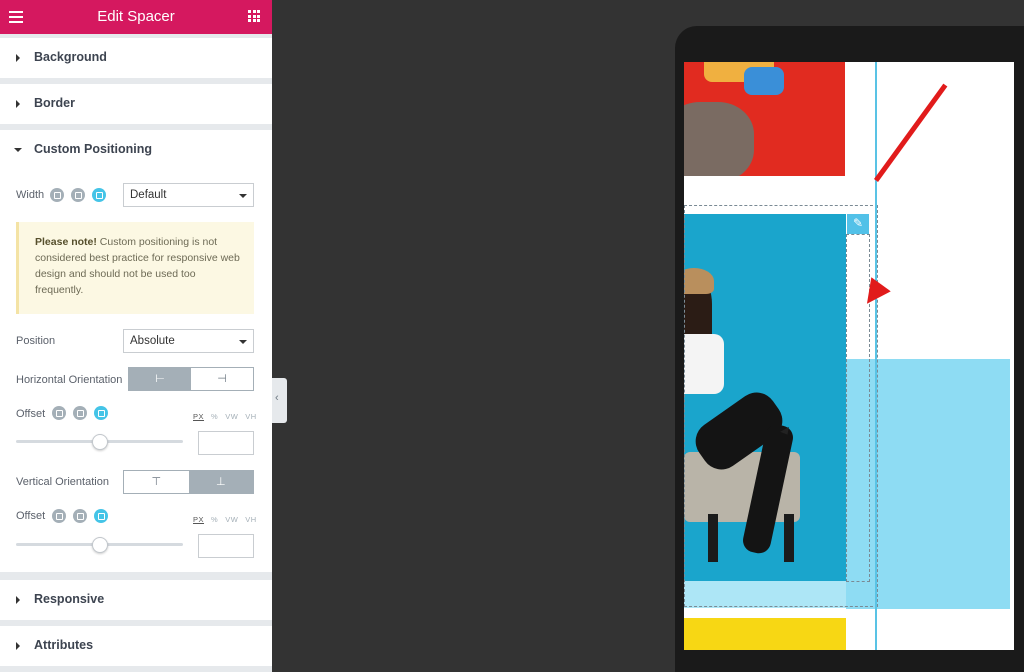 The height and width of the screenshot is (672, 1024). I want to click on offset-v-units: PX% VW VH, so click(228, 519).